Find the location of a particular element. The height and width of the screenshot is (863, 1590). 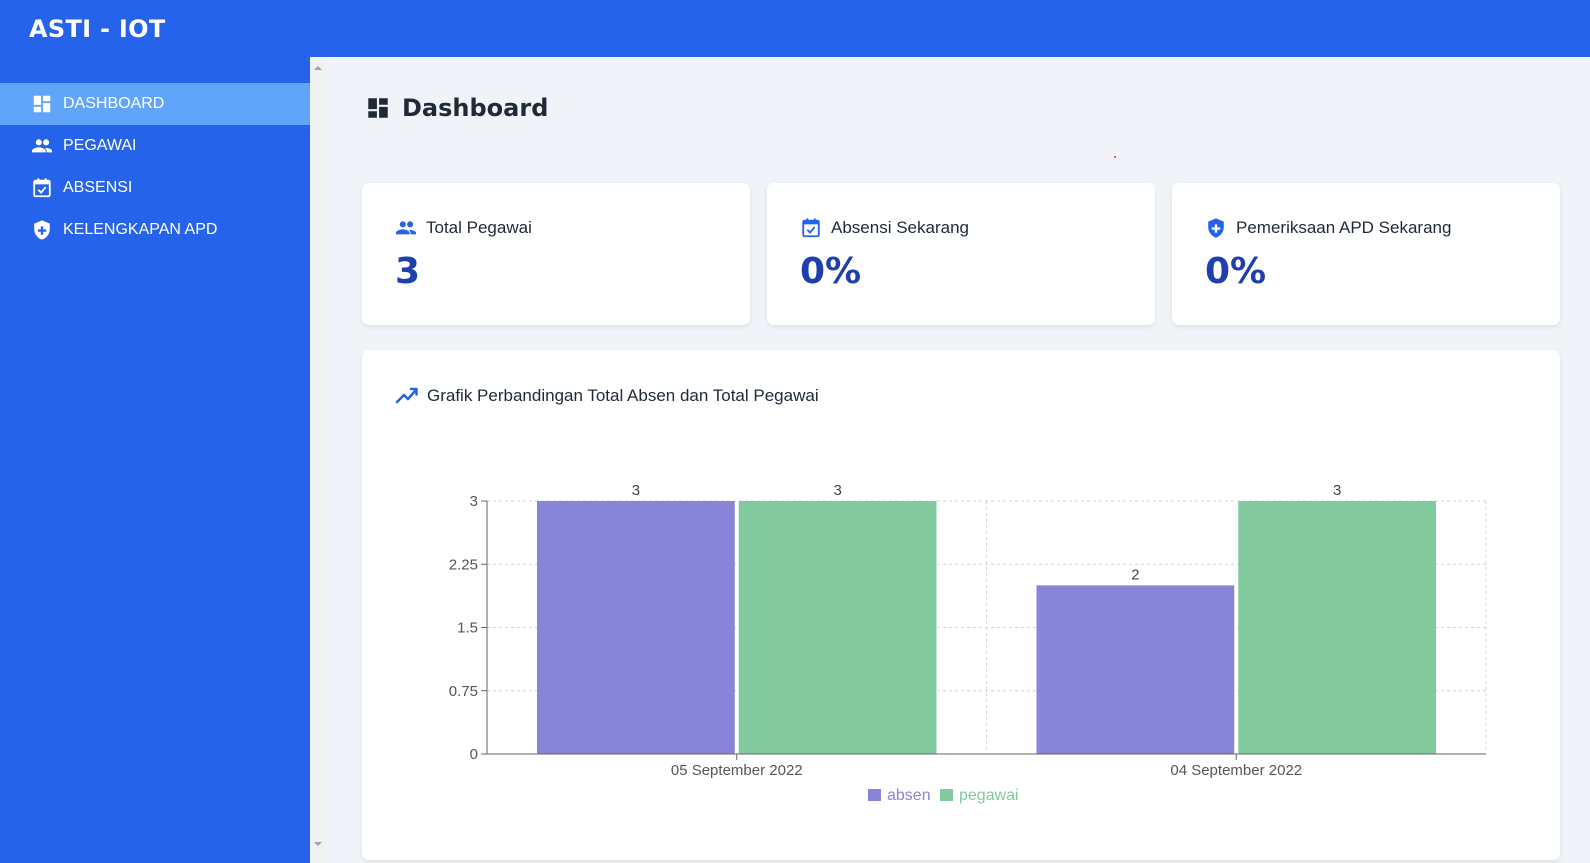

stat-card-total-pegawai: Total Pegawai 3 is located at coordinates (556, 254).